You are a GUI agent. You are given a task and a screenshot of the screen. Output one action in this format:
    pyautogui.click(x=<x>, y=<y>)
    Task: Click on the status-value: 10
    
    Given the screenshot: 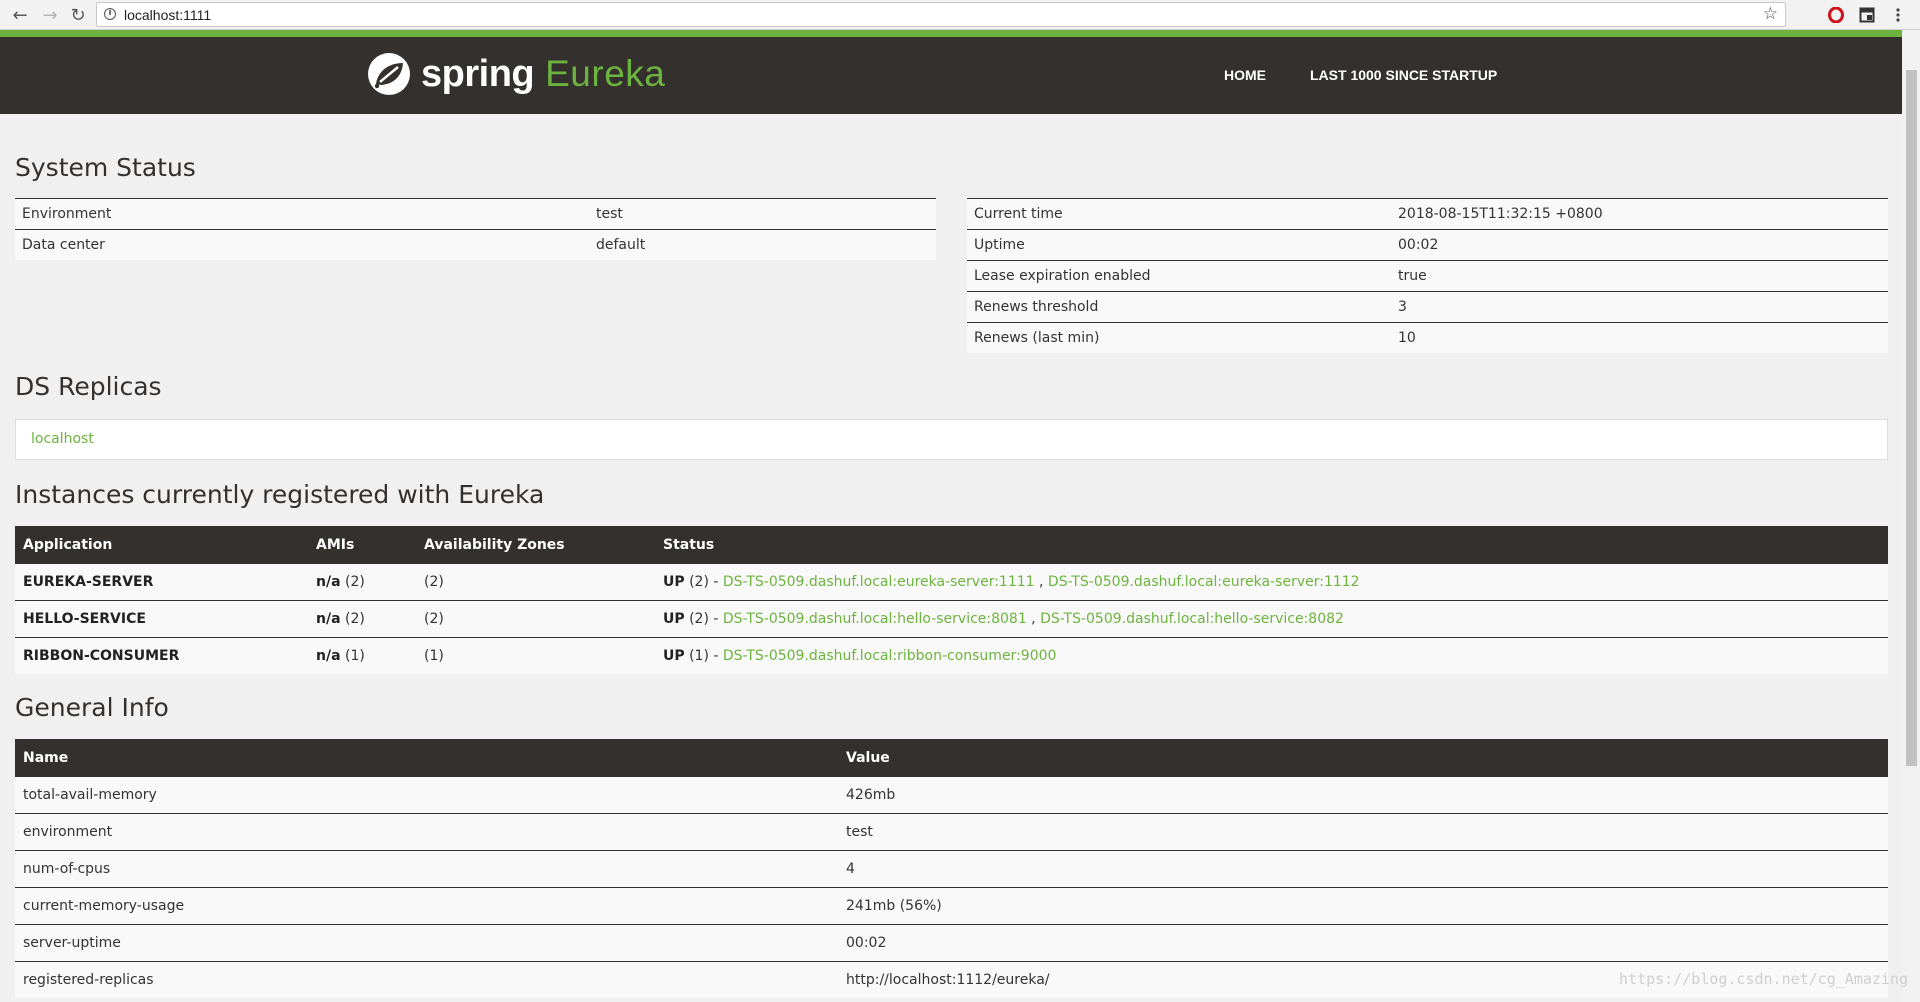 What is the action you would take?
    pyautogui.click(x=1639, y=337)
    